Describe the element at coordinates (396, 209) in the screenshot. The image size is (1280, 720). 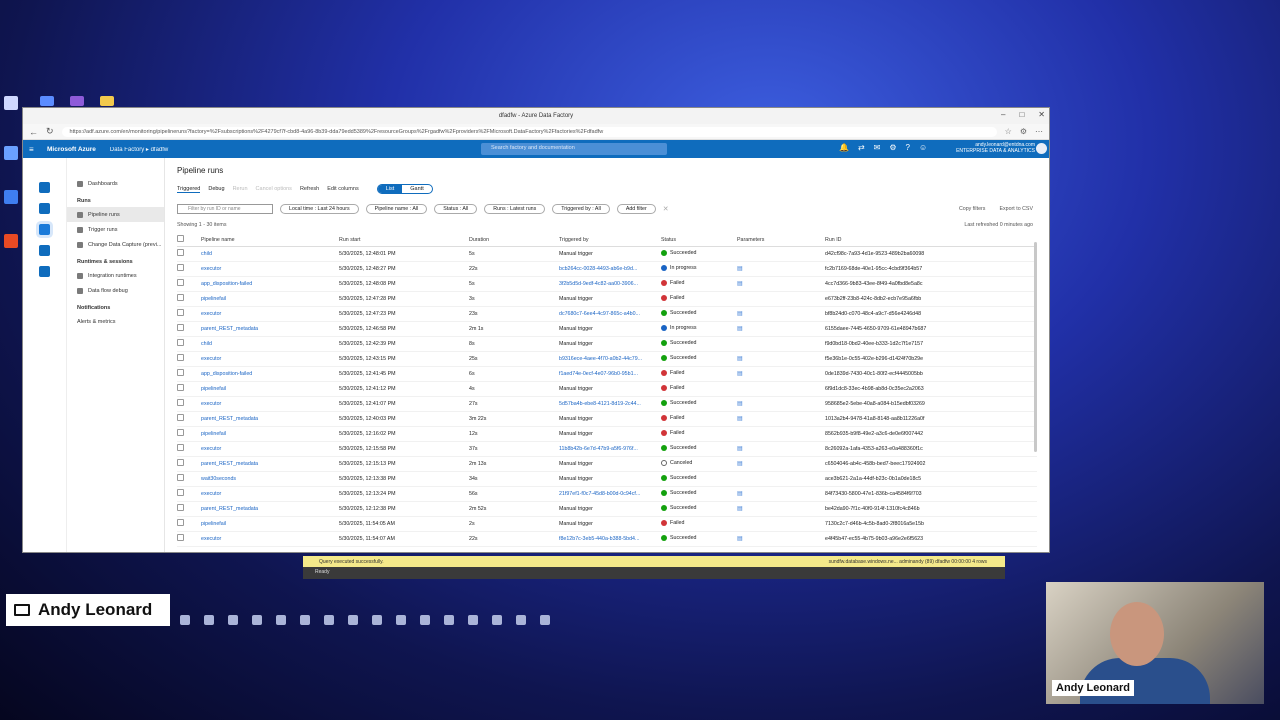
I see `pipeline-name-filter: Pipeline name : All` at that location.